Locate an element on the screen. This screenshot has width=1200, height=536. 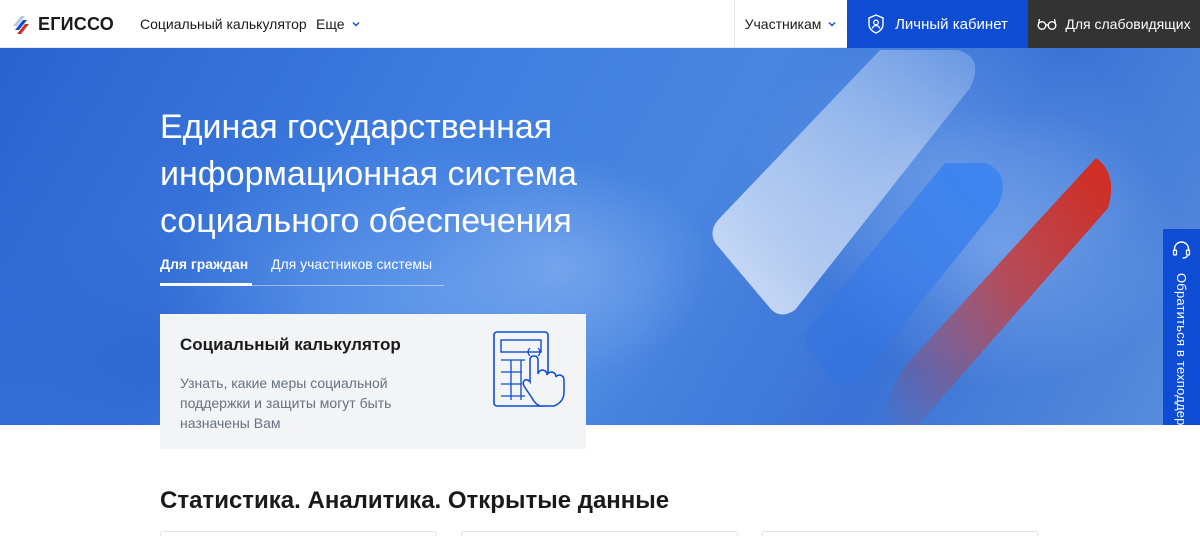
section-title: Статистика. Аналитика. Открытые данные is located at coordinates (415, 500).